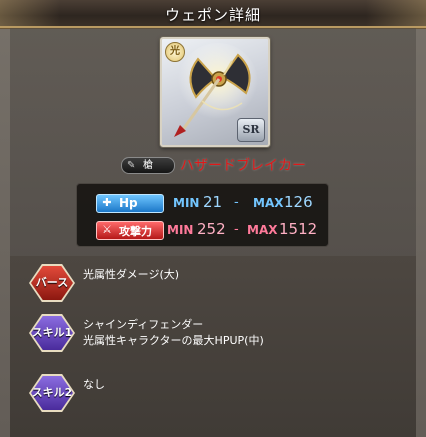  What do you see at coordinates (143, 324) in the screenshot?
I see `skill1-name: シャインディフェンダー` at bounding box center [143, 324].